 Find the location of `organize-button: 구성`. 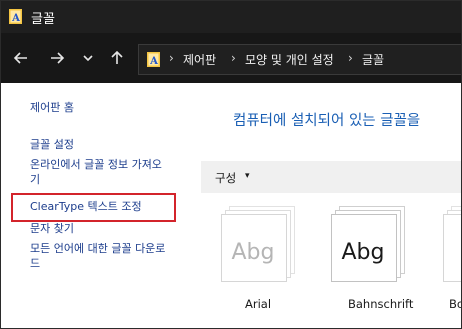

organize-button: 구성 is located at coordinates (225, 178).